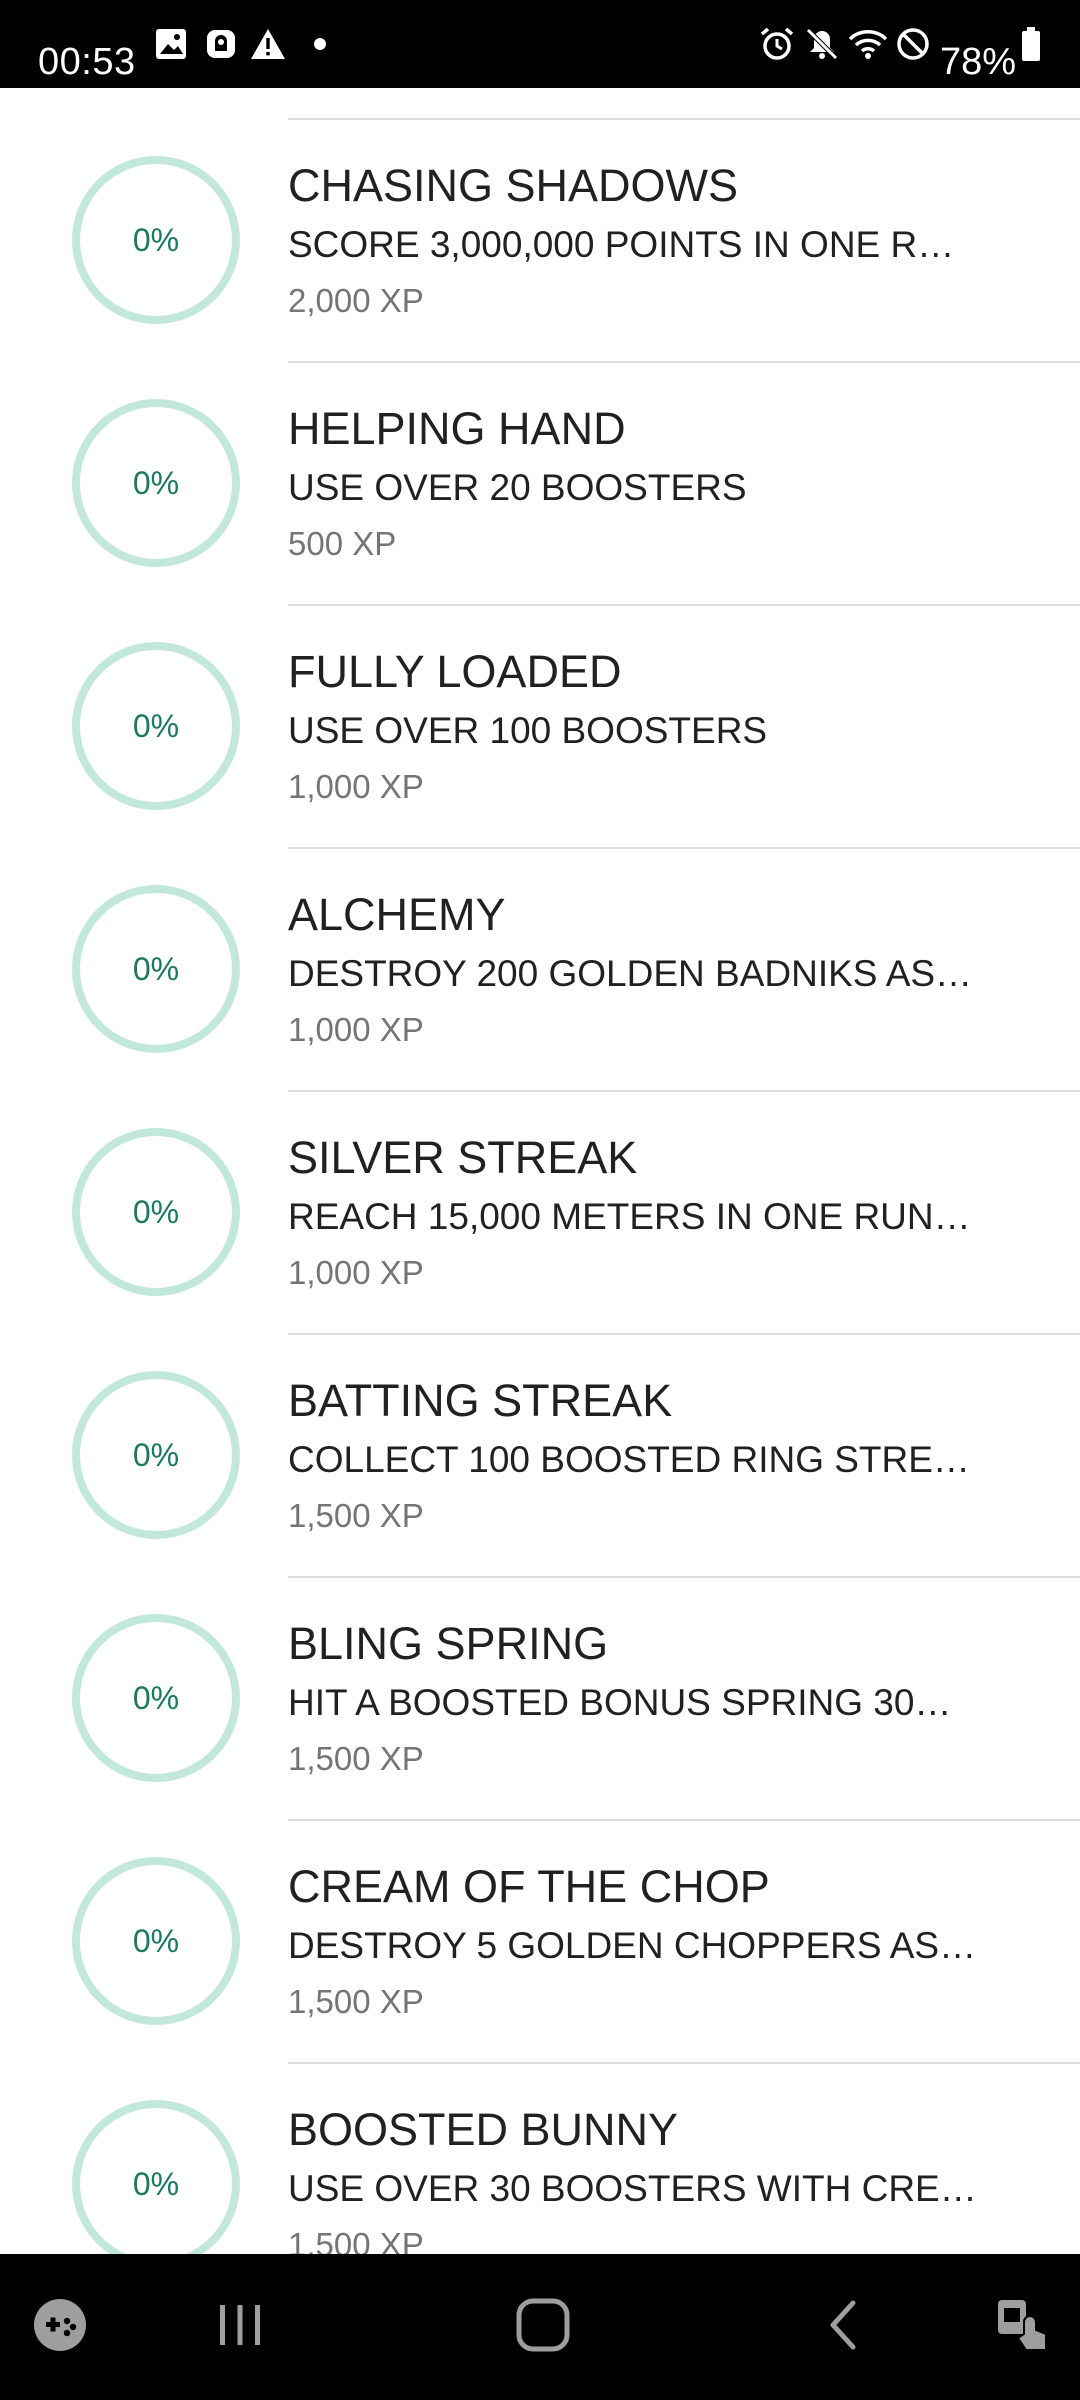  I want to click on achievement-title: SILVER STREAK, so click(463, 1157).